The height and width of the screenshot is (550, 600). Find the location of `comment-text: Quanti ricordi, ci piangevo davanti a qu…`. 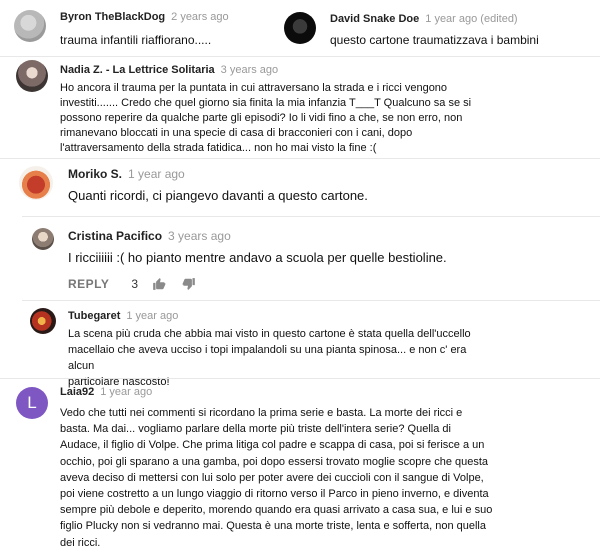

comment-text: Quanti ricordi, ci piangevo davanti a qu… is located at coordinates (218, 195).